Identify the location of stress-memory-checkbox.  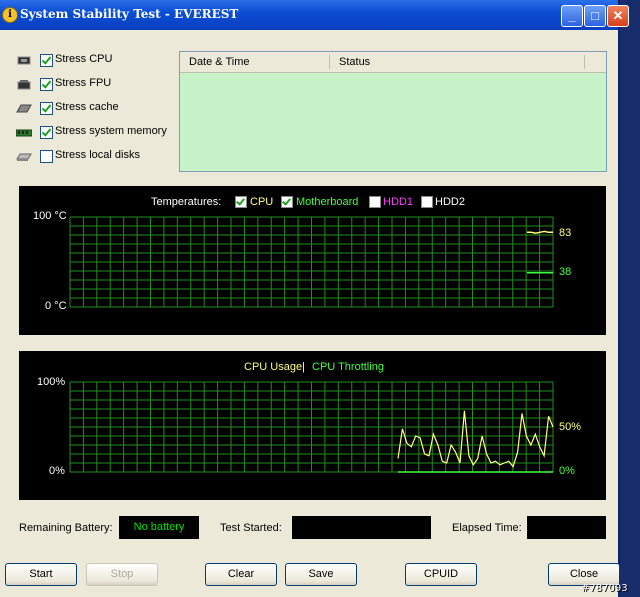
(46, 132).